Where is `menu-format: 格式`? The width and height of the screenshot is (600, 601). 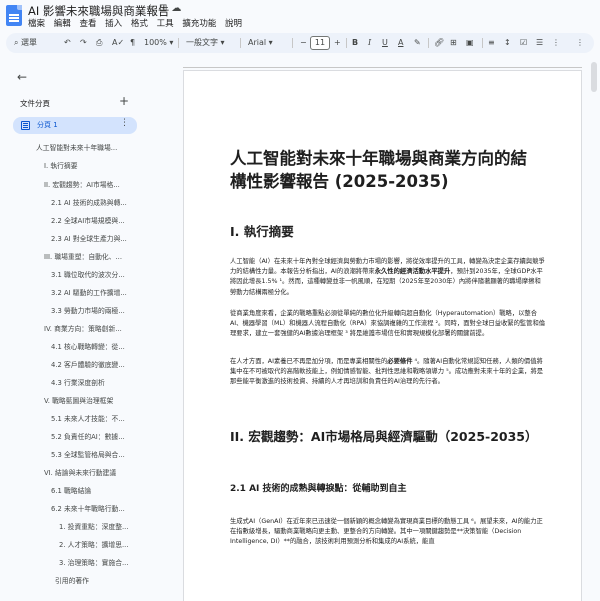 menu-format: 格式 is located at coordinates (139, 24).